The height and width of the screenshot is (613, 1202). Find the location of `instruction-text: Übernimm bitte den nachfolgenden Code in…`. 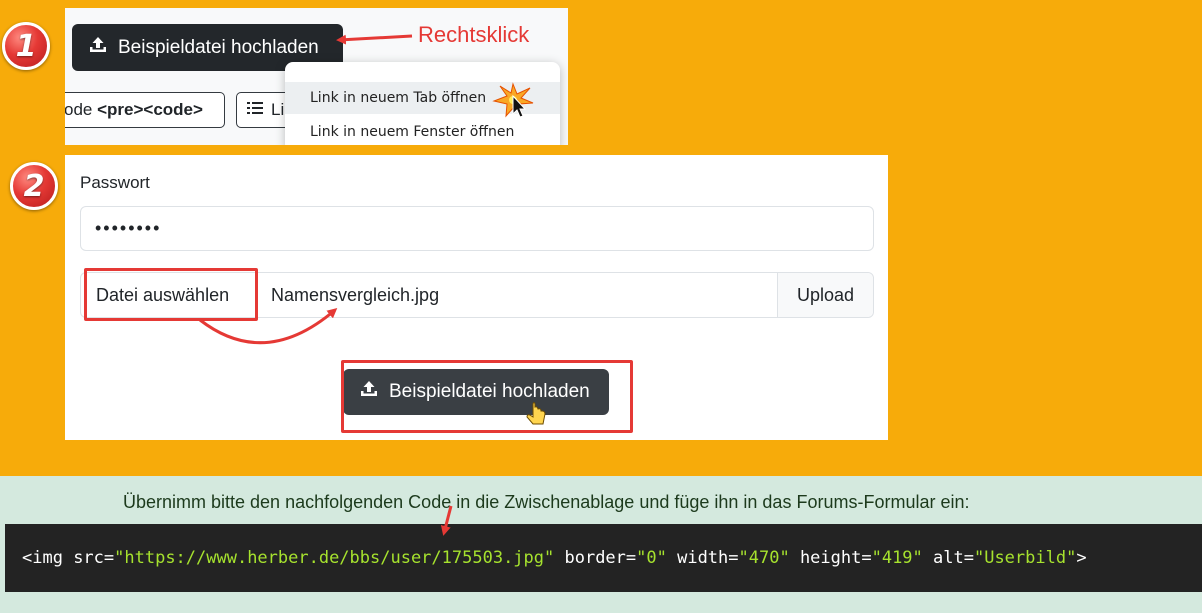

instruction-text: Übernimm bitte den nachfolgenden Code in… is located at coordinates (546, 502).